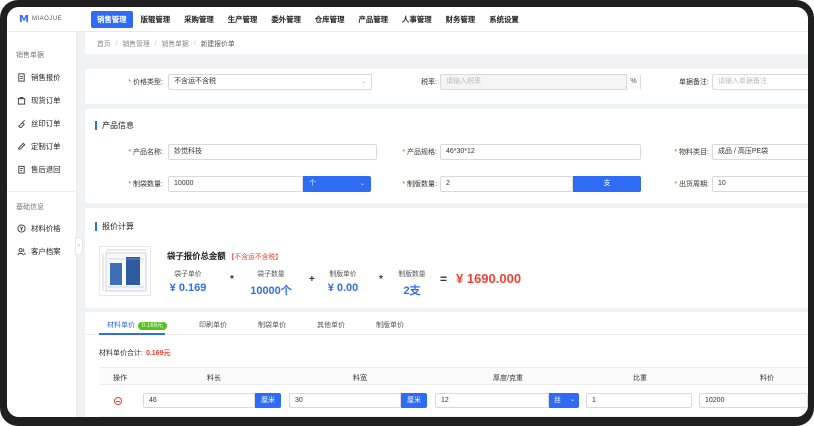 The width and height of the screenshot is (814, 426). Describe the element at coordinates (312, 279) in the screenshot. I see `plus-operator: +` at that location.